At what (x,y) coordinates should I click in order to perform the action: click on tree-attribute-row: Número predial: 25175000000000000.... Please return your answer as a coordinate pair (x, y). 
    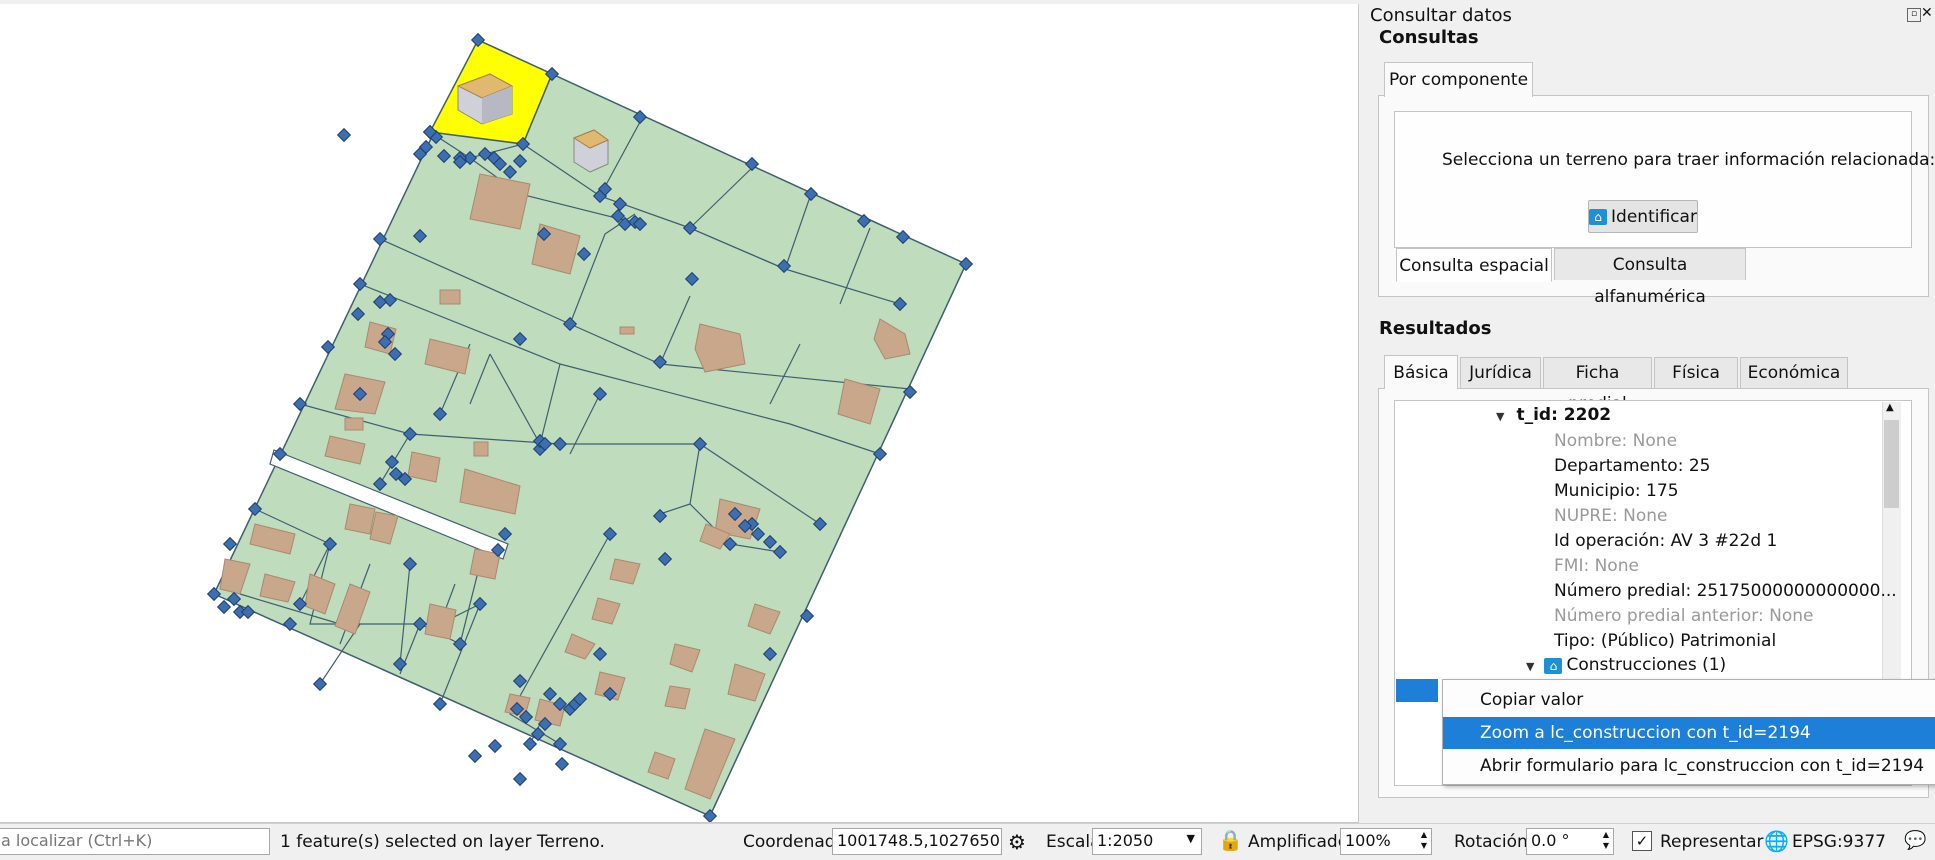
    Looking at the image, I should click on (1725, 591).